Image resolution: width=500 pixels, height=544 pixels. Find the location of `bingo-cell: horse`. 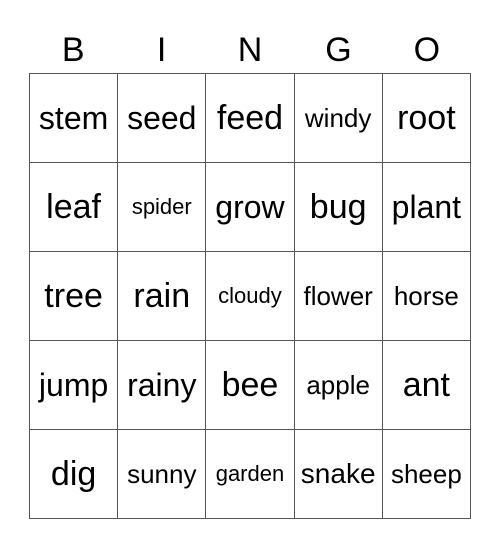

bingo-cell: horse is located at coordinates (426, 296).